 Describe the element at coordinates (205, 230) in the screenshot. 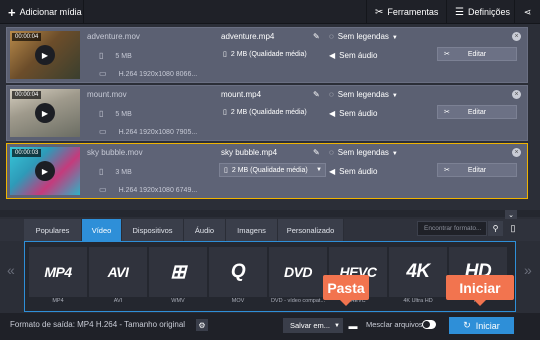

I see `tab-audio: Áudio` at that location.